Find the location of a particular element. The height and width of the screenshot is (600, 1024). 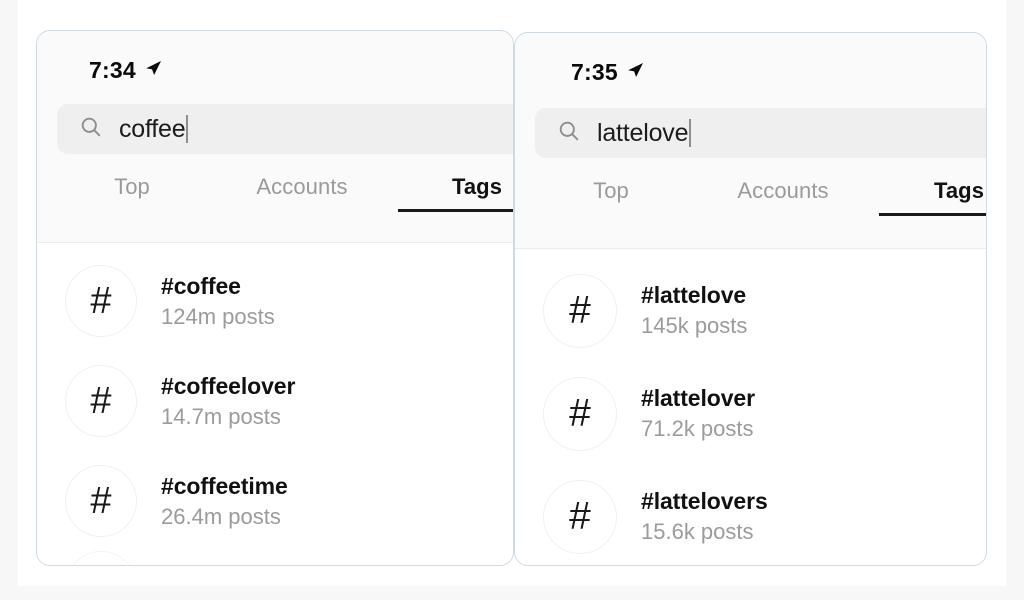

tag-post-count: 124m posts is located at coordinates (218, 316).